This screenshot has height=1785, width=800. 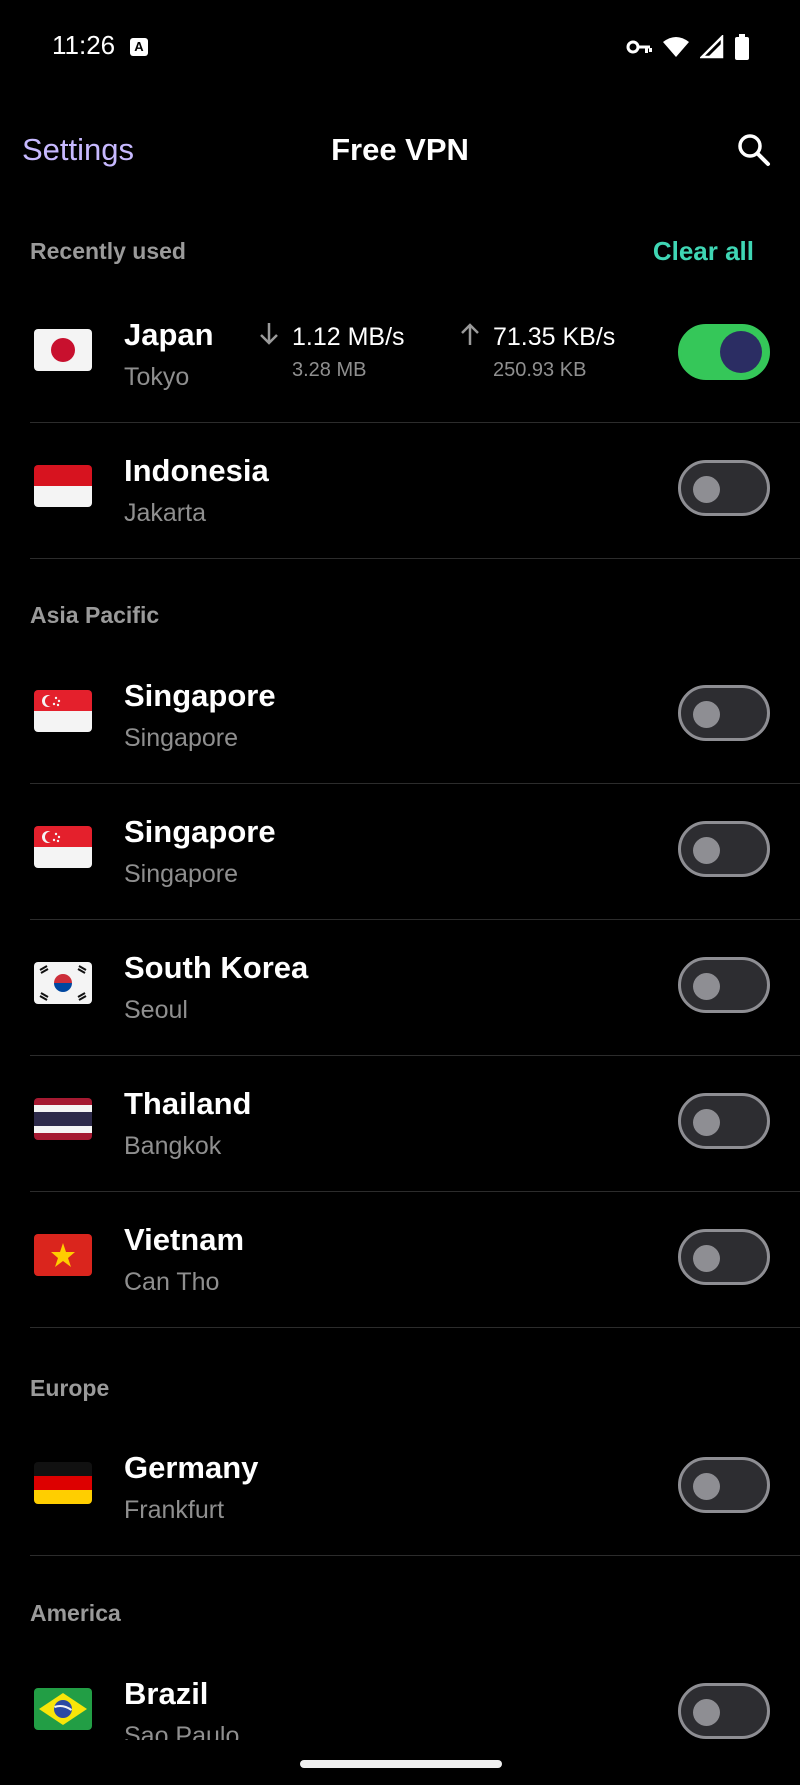 What do you see at coordinates (554, 337) in the screenshot?
I see `upload-rate: 71.35 KB/s` at bounding box center [554, 337].